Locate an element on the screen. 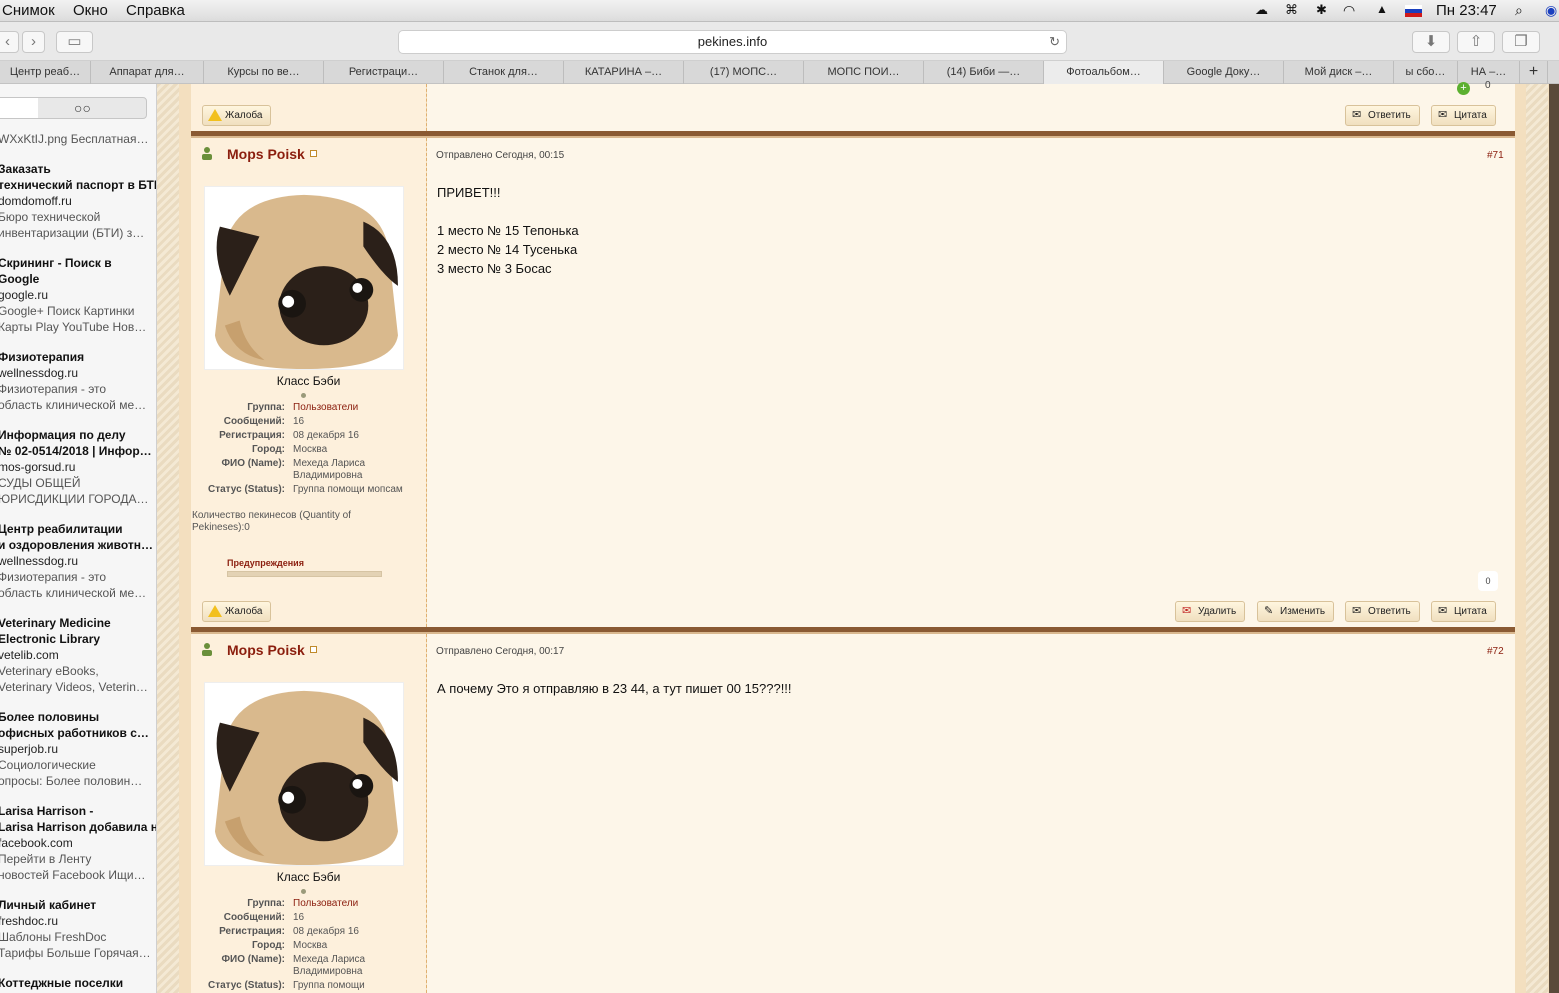 The height and width of the screenshot is (993, 1559). sidebar-item-title: Более половины is located at coordinates (49, 717).